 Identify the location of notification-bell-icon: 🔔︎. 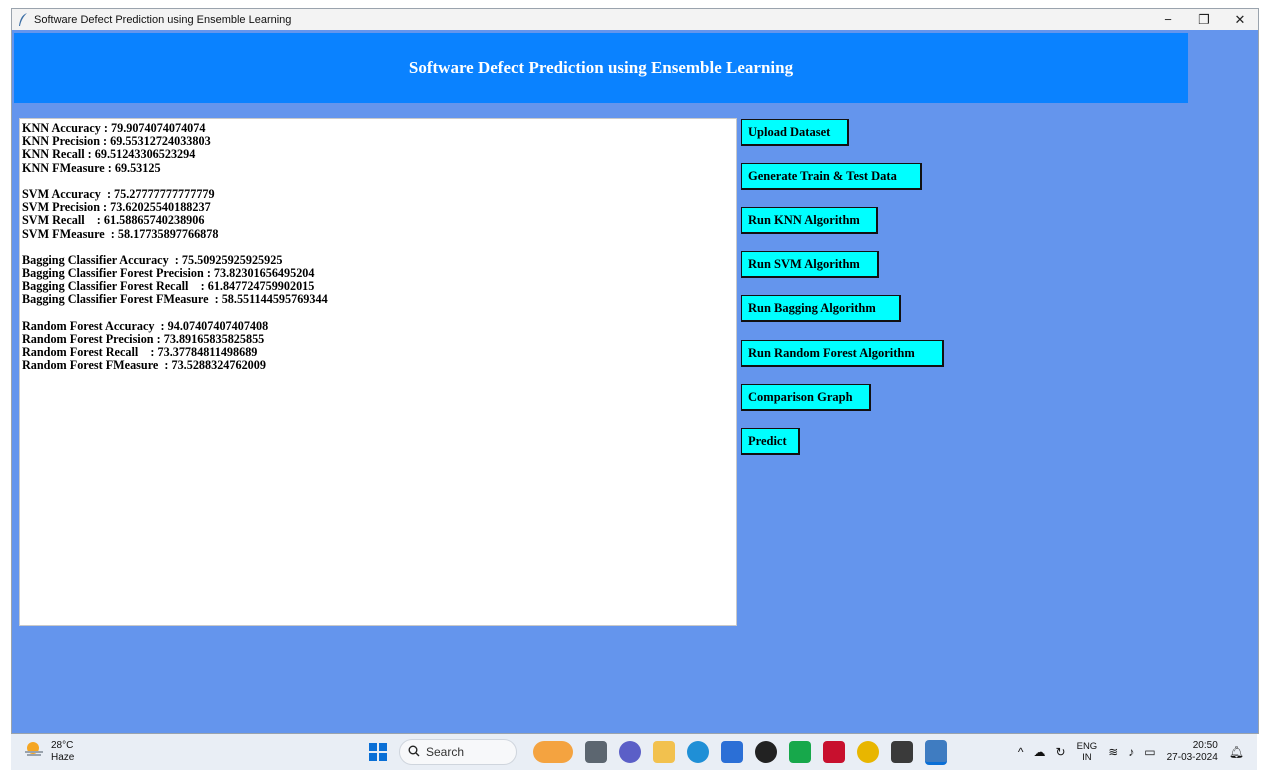
(1236, 752).